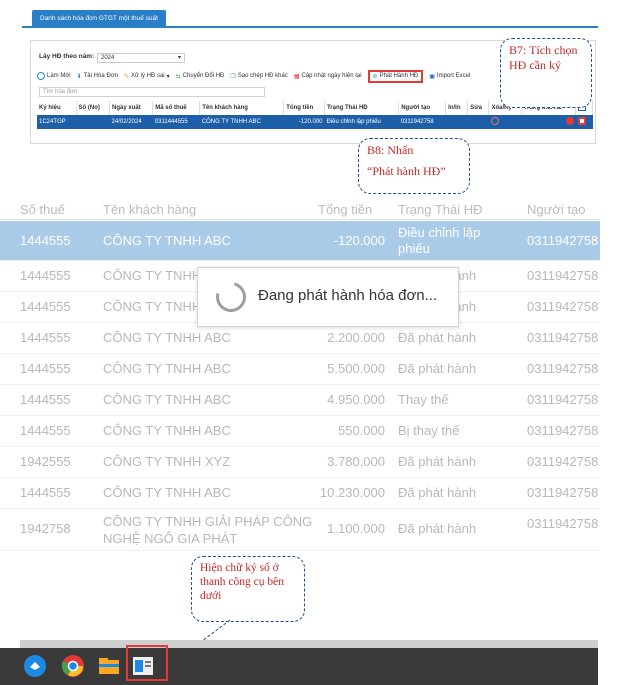  I want to click on row-checkbox, so click(581, 121).